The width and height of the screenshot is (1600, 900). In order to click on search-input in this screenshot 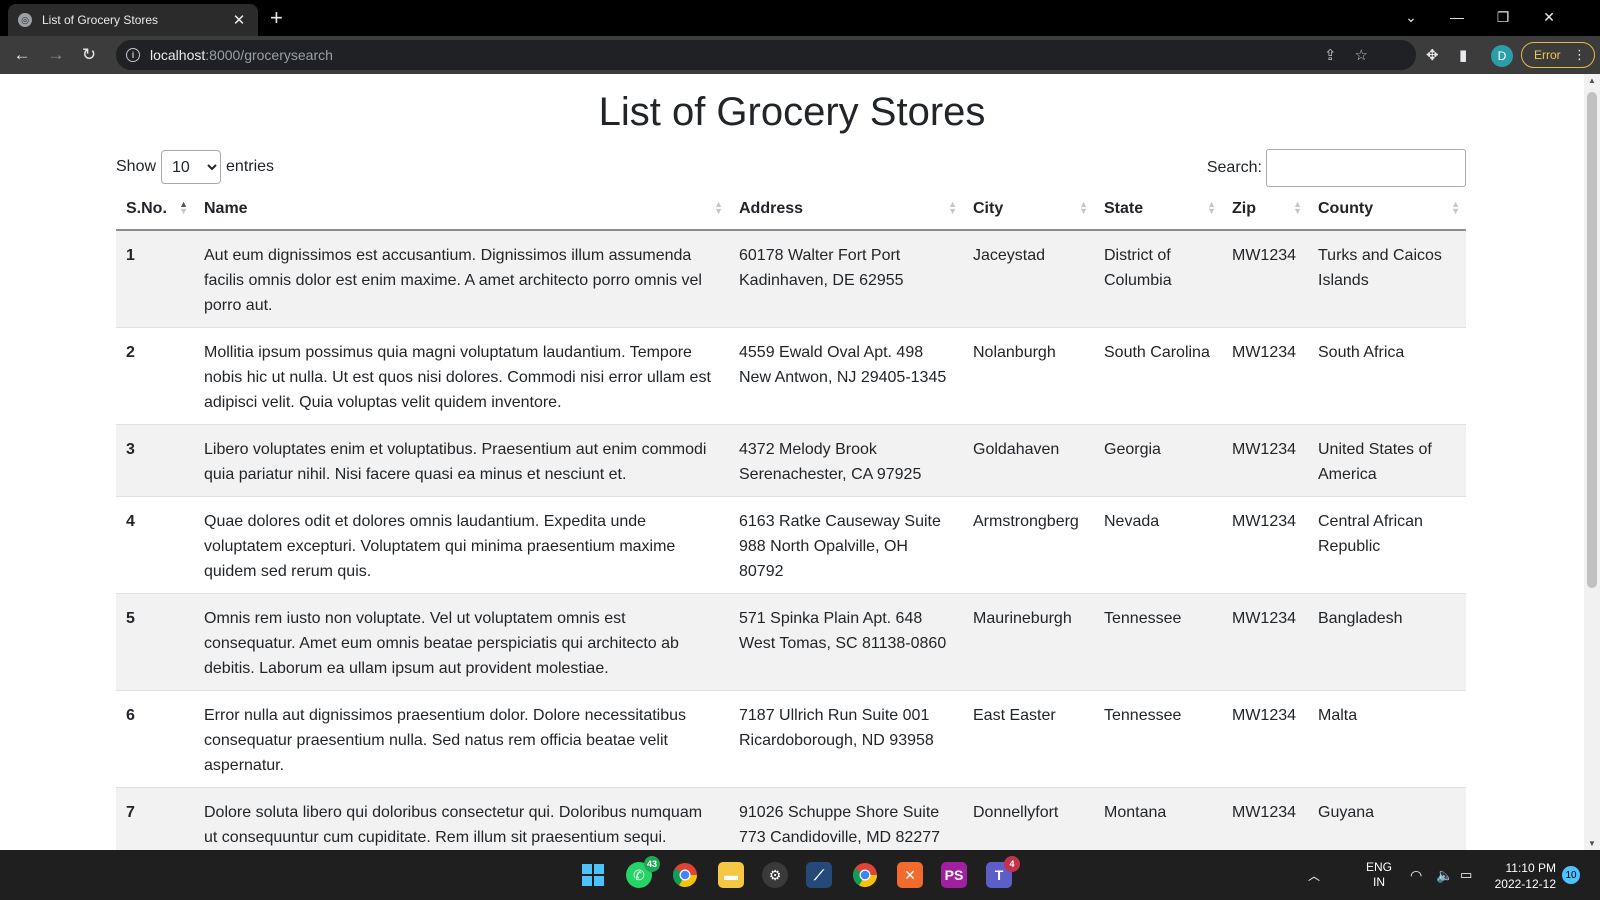, I will do `click(1366, 168)`.